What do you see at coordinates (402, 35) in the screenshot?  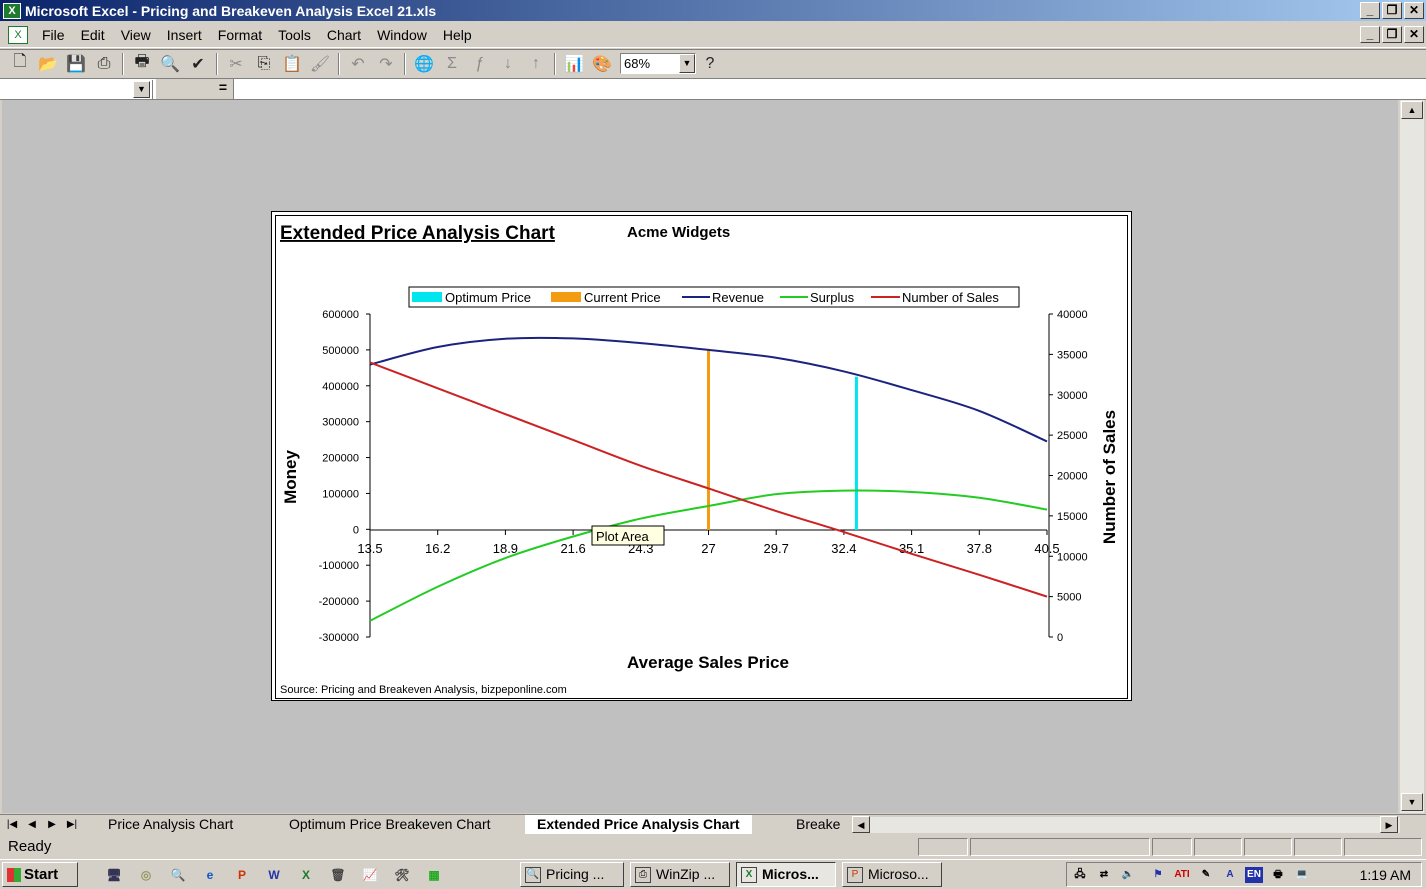 I see `menu-window: Window` at bounding box center [402, 35].